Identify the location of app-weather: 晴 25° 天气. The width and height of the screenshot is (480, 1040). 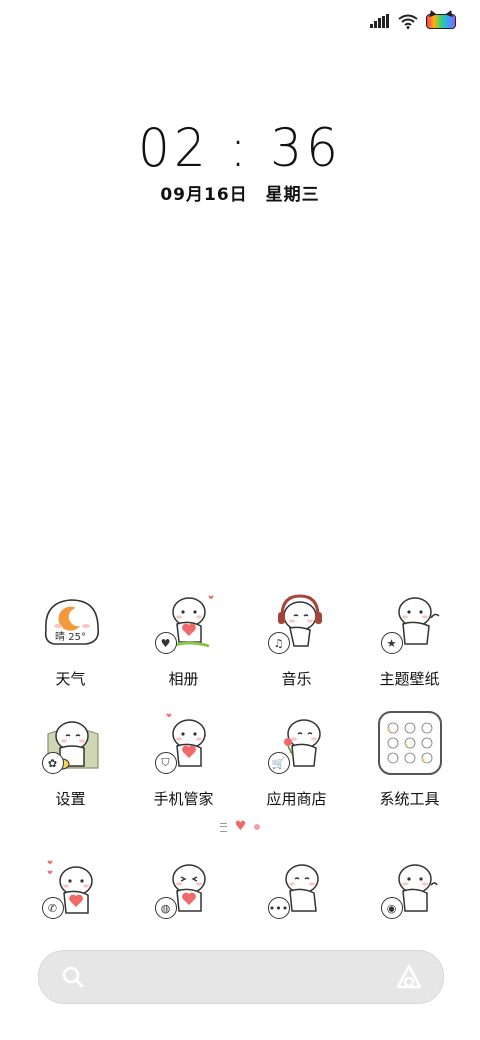
(70, 639).